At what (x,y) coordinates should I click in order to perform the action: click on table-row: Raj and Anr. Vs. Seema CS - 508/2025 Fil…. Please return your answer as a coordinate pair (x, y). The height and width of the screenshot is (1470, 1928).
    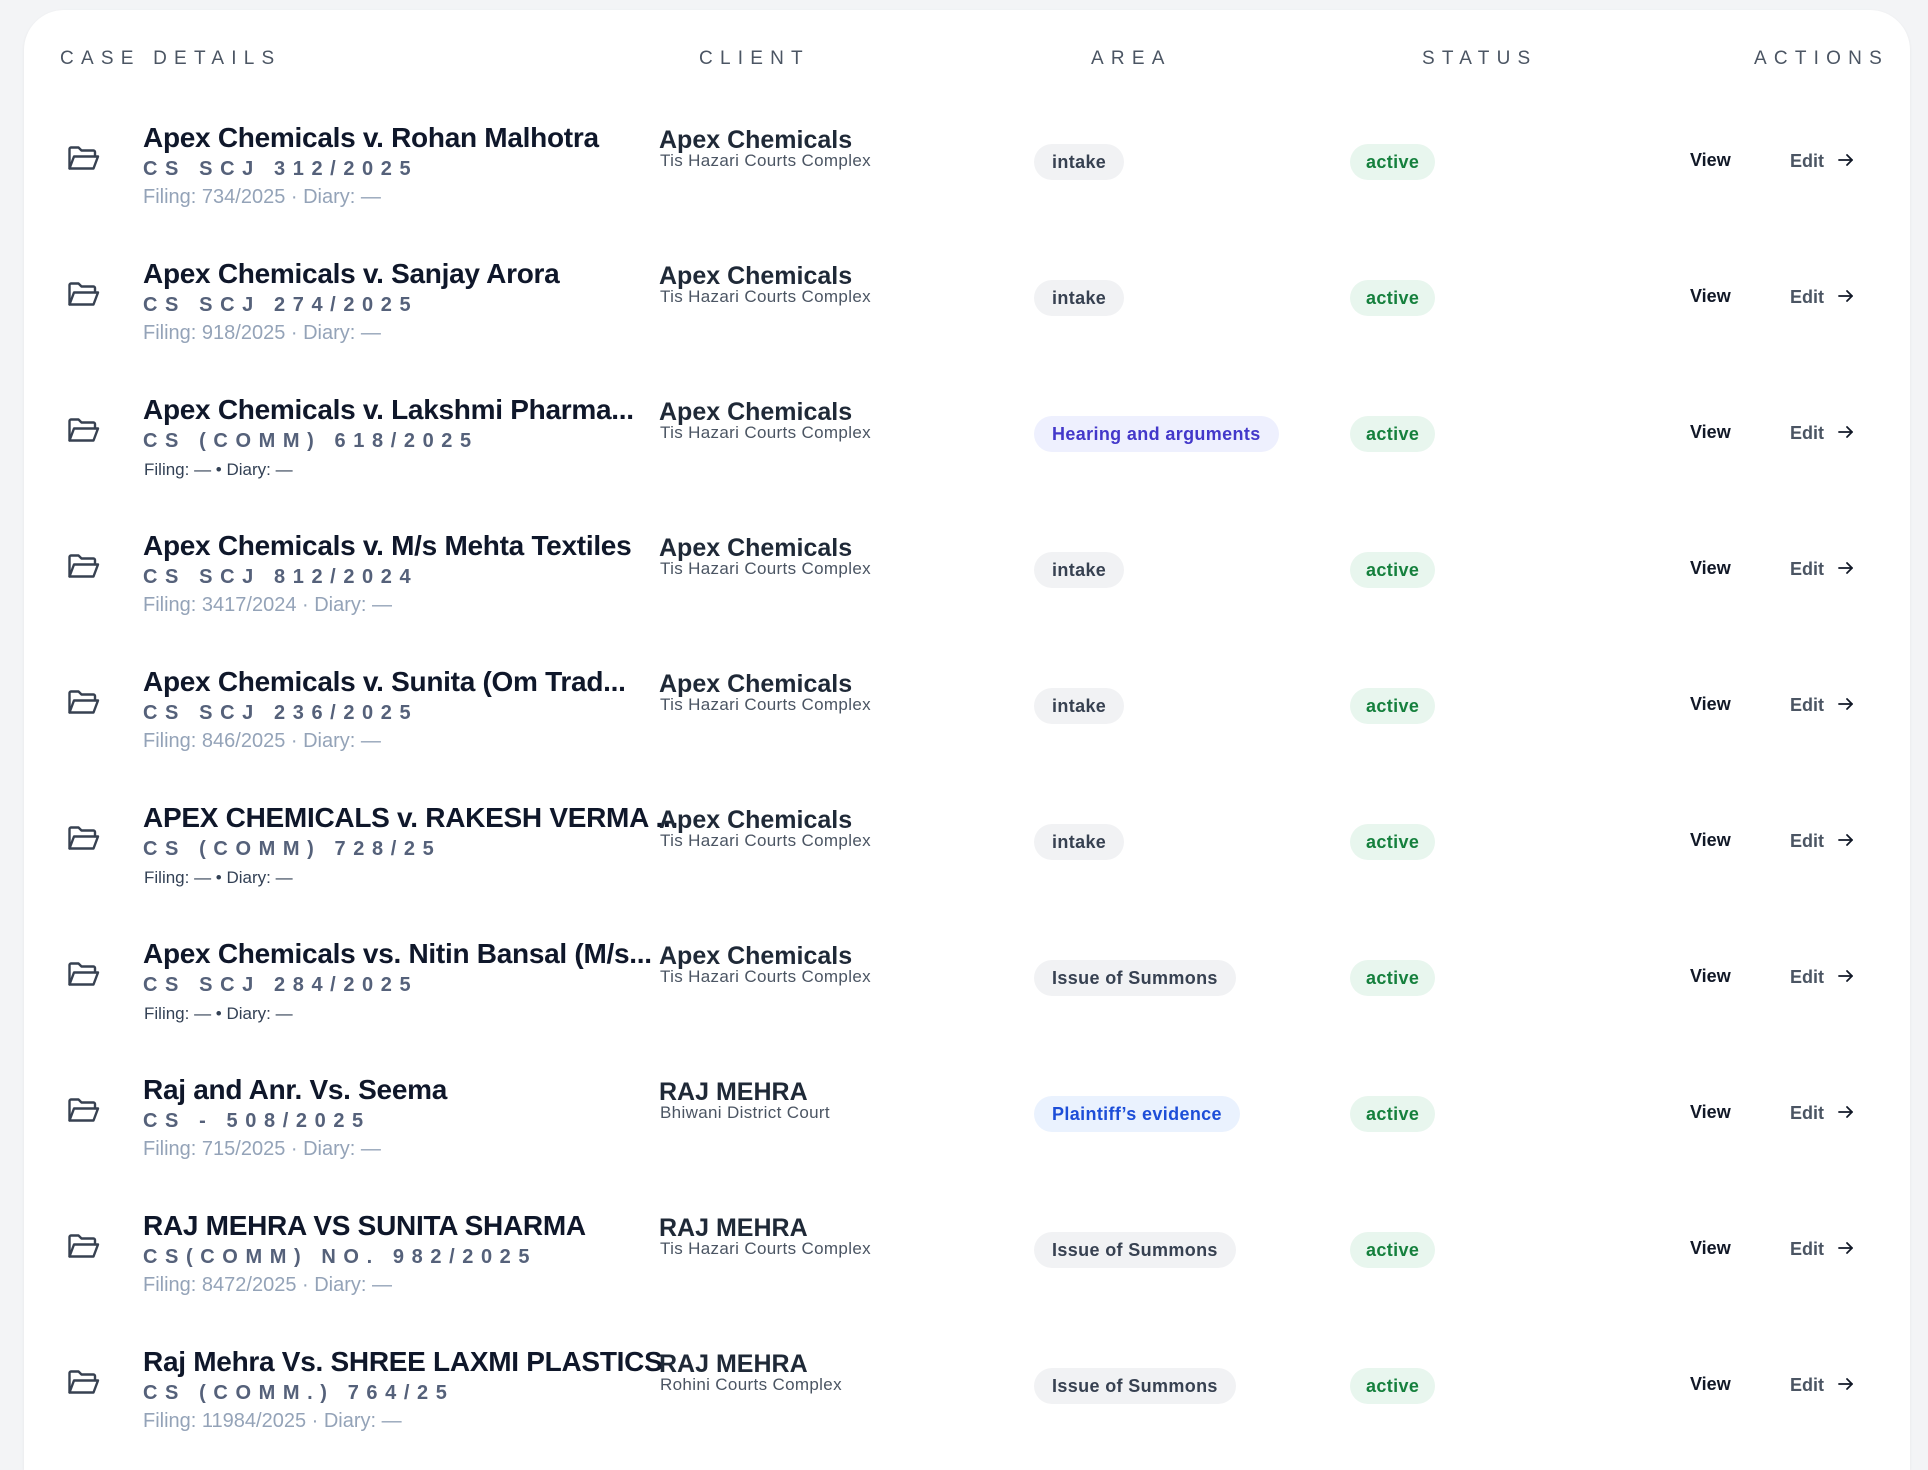
    Looking at the image, I should click on (967, 1116).